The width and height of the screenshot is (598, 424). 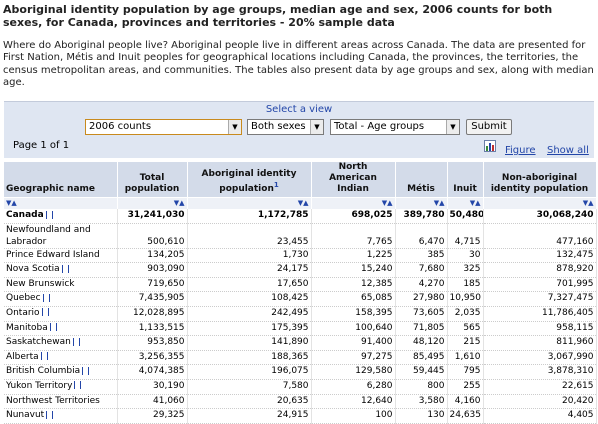 I want to click on value-cell-non: 477,160, so click(x=540, y=236).